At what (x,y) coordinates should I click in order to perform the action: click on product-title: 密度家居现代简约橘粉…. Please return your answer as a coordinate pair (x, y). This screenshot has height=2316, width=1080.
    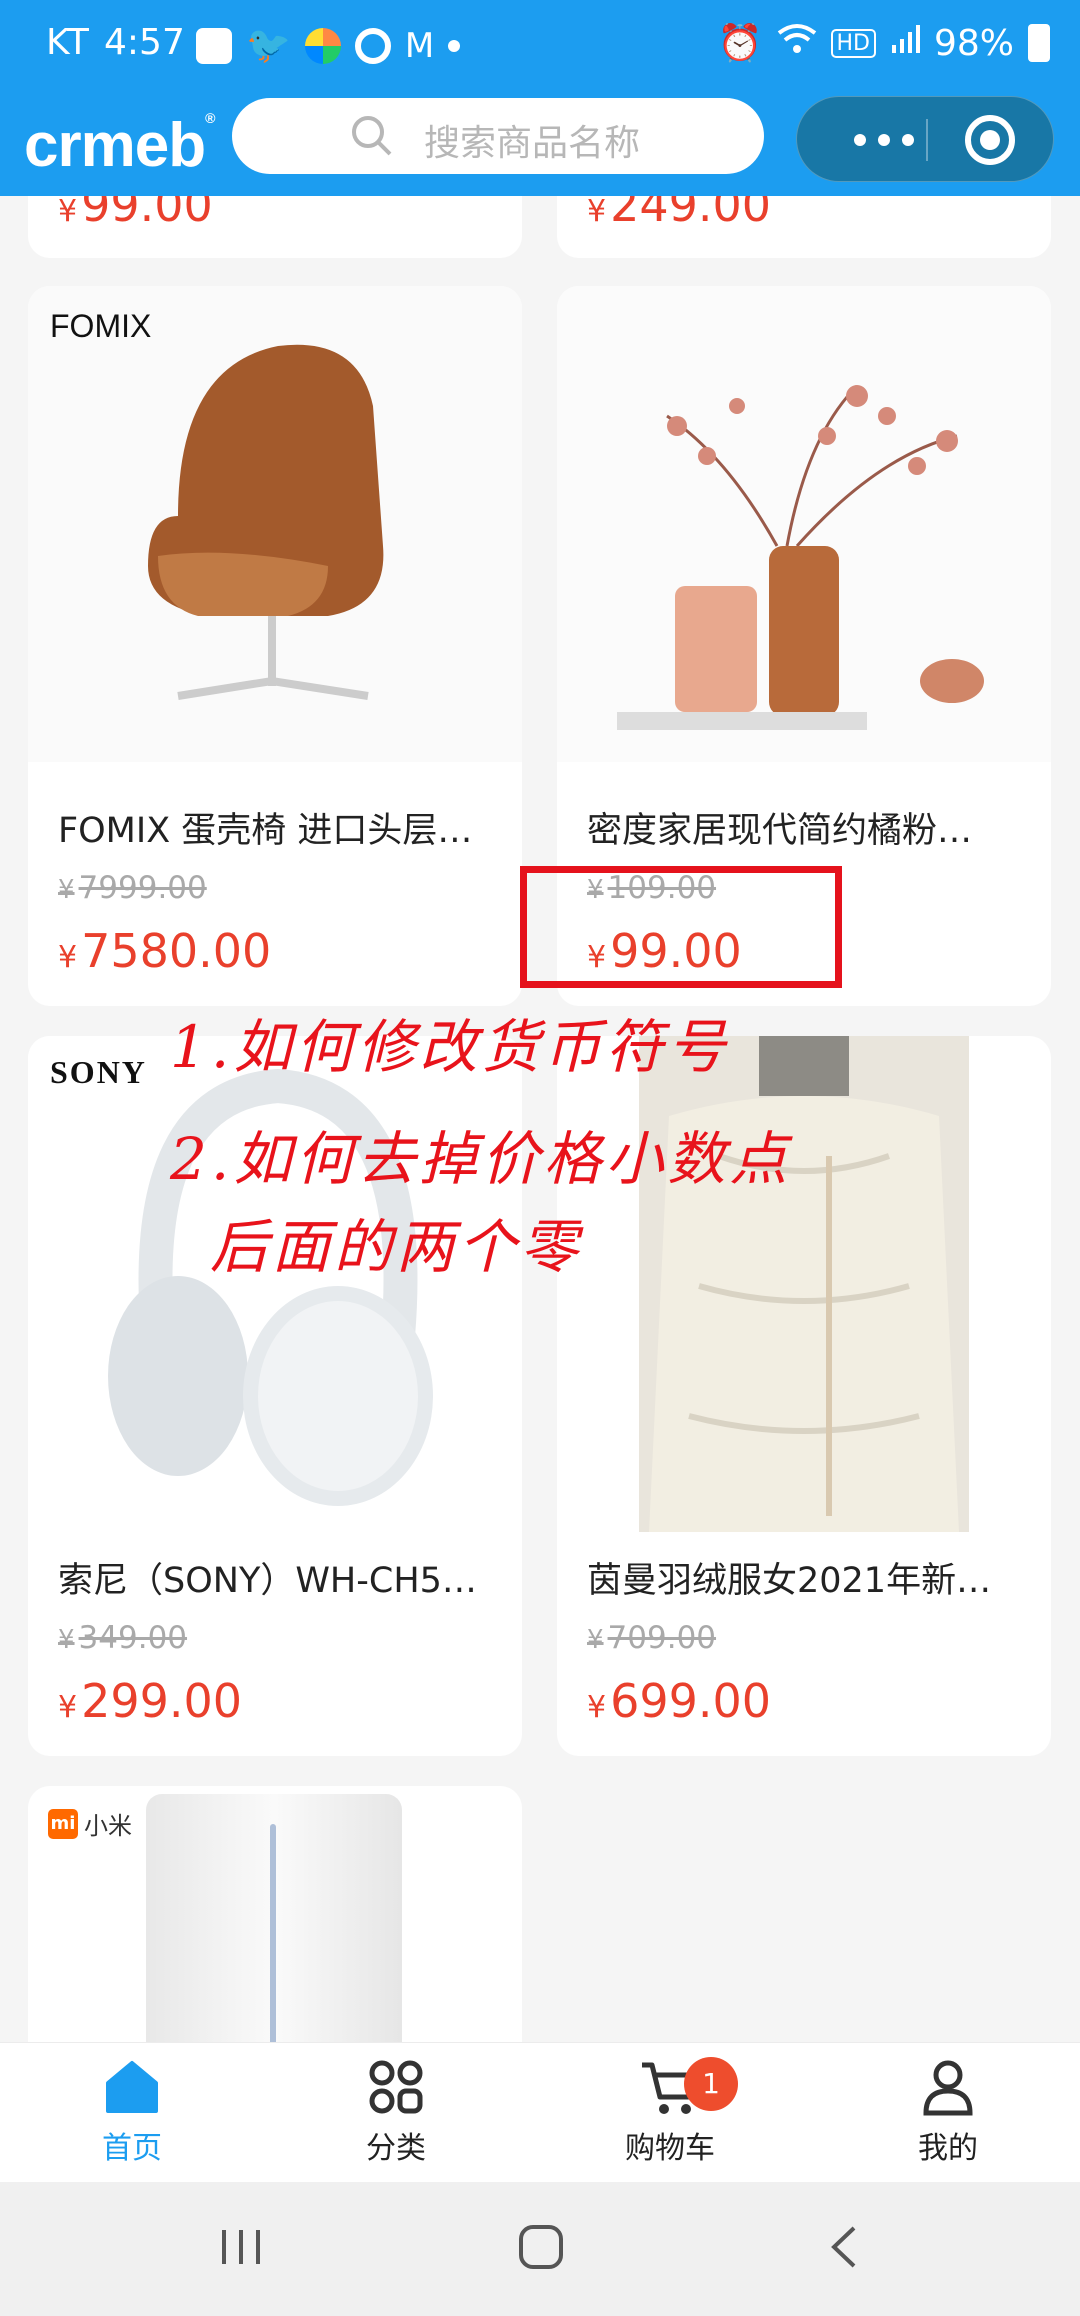
    Looking at the image, I should click on (780, 831).